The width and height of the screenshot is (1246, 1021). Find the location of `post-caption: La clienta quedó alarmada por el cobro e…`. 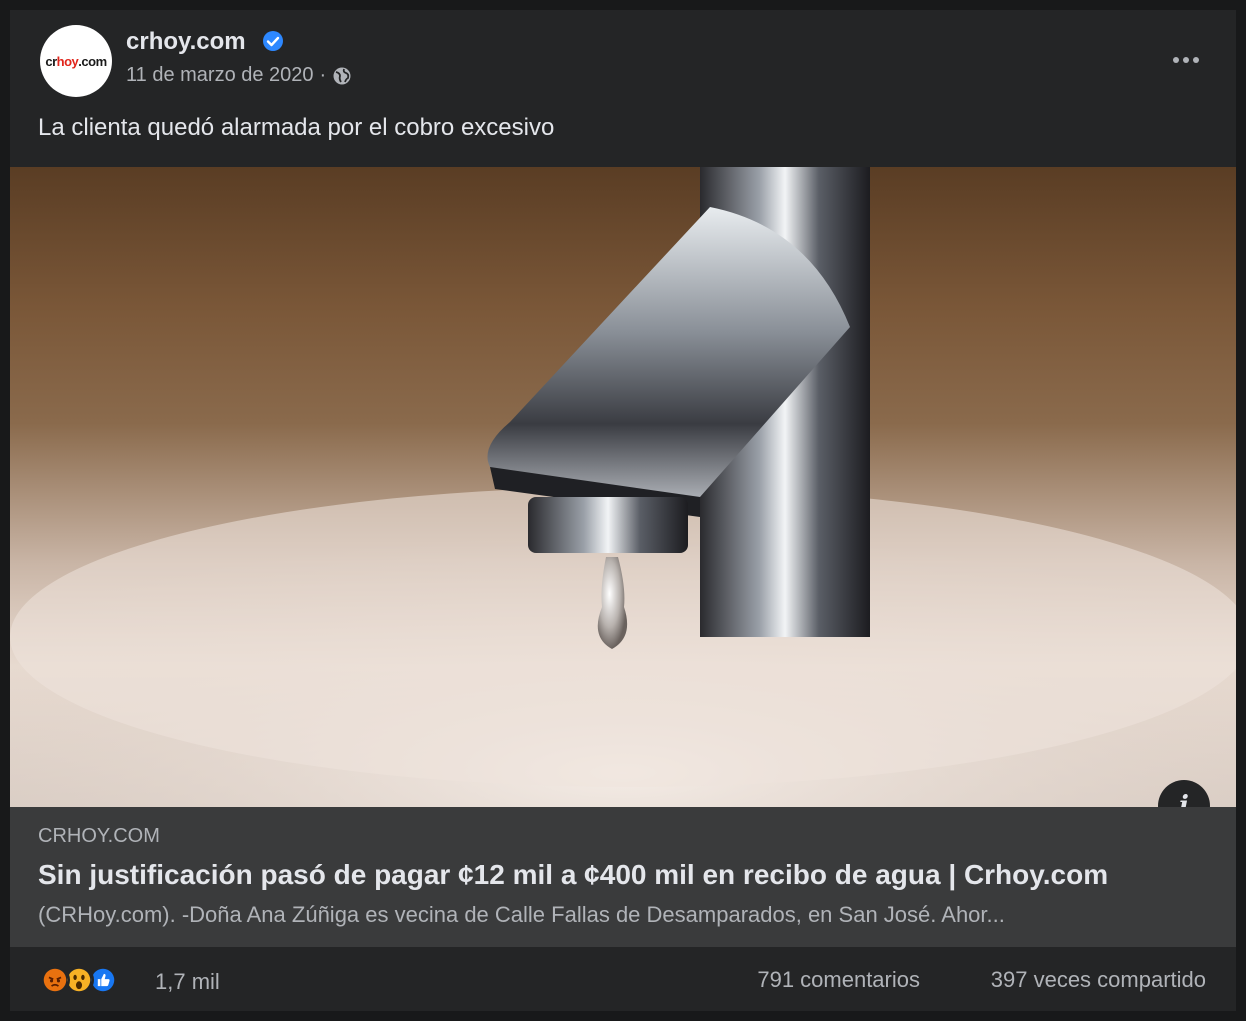

post-caption: La clienta quedó alarmada por el cobro e… is located at coordinates (296, 127).